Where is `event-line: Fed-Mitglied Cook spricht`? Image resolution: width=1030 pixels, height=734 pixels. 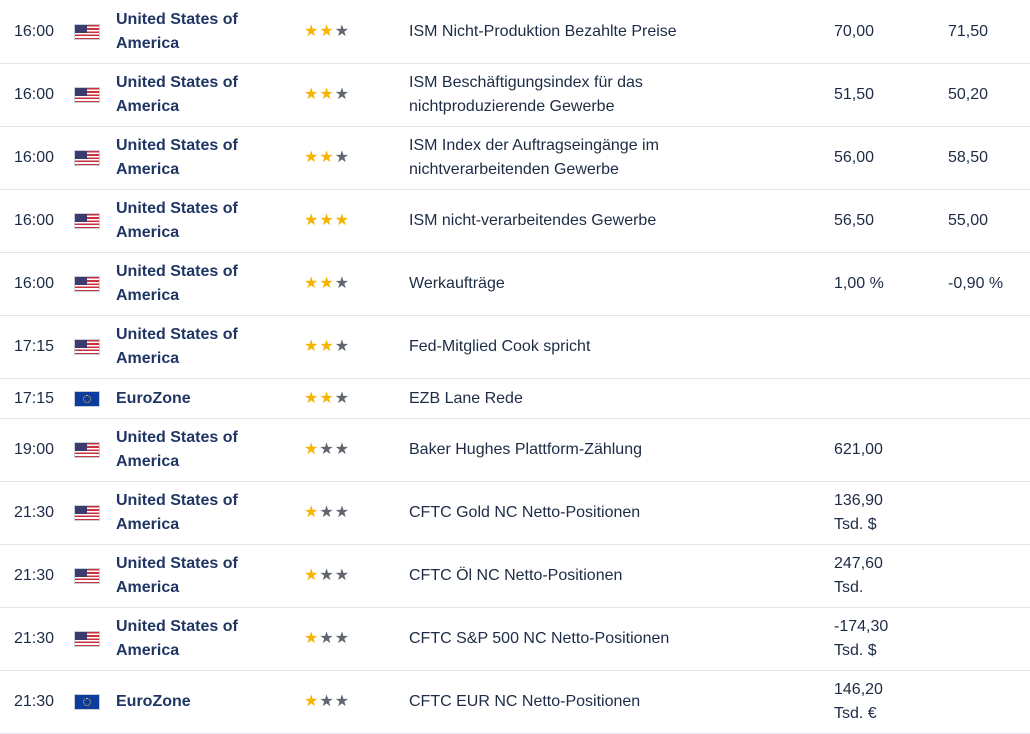 event-line: Fed-Mitglied Cook spricht is located at coordinates (500, 346).